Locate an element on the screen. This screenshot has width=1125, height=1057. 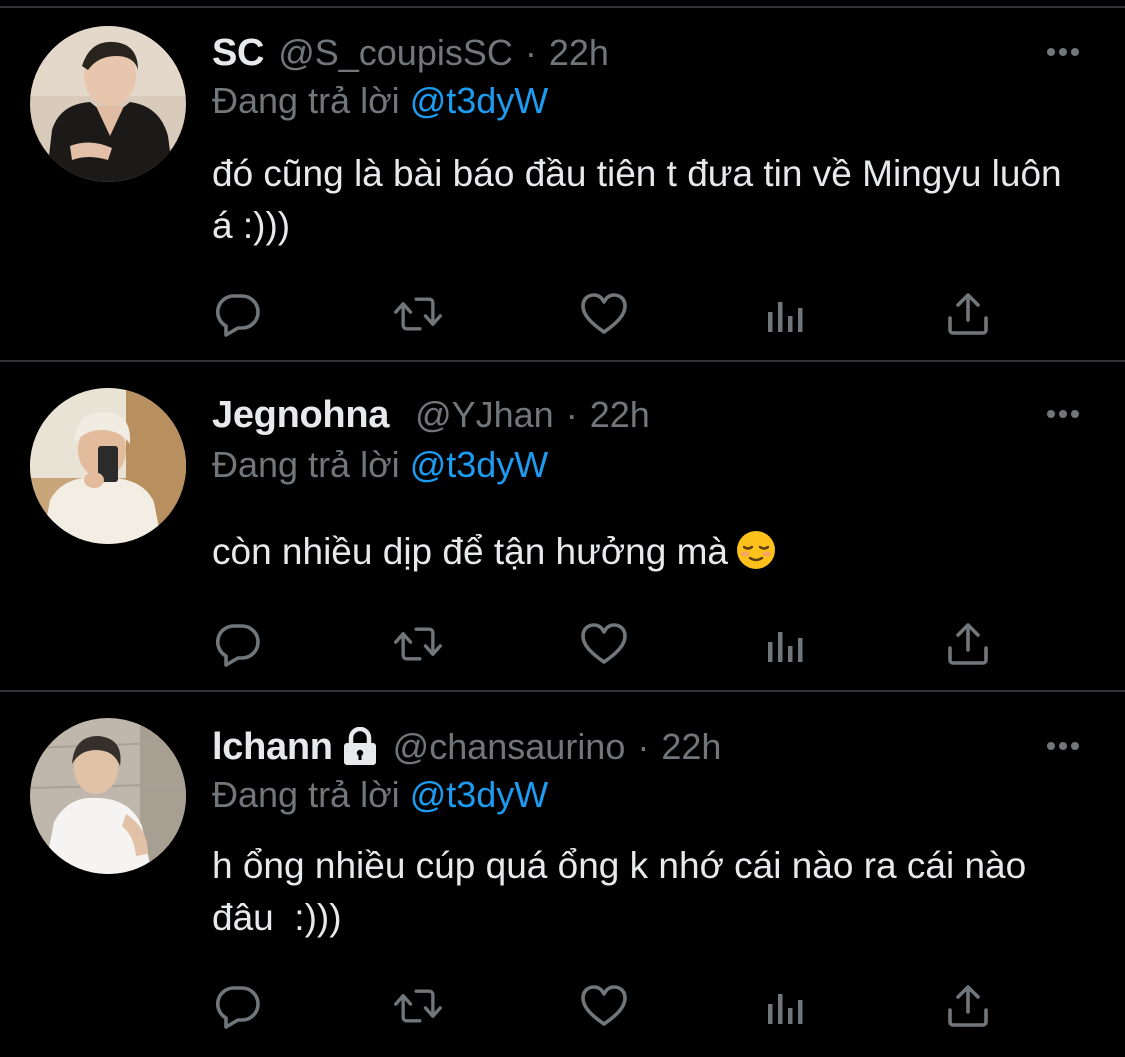
display-name: lchann is located at coordinates (272, 747).